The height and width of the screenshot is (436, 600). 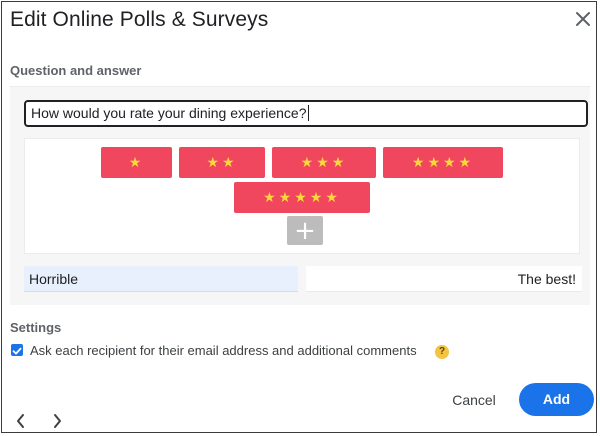 I want to click on rating-option-3: ★★★, so click(x=324, y=162).